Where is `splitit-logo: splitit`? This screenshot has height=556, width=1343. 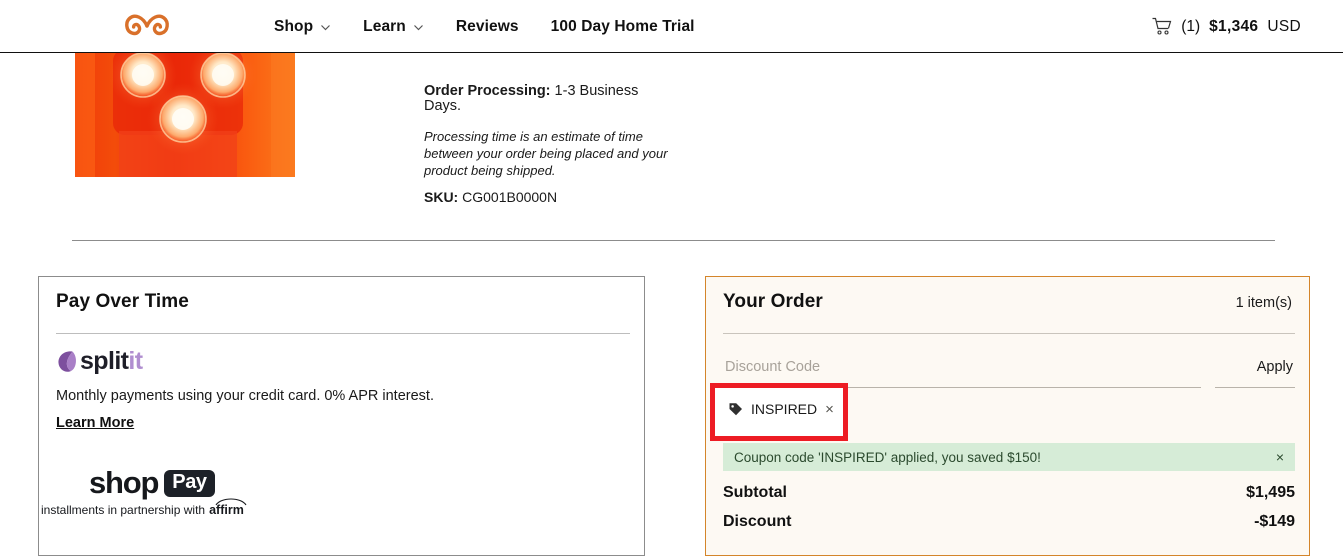
splitit-logo: splitit is located at coordinates (99, 361).